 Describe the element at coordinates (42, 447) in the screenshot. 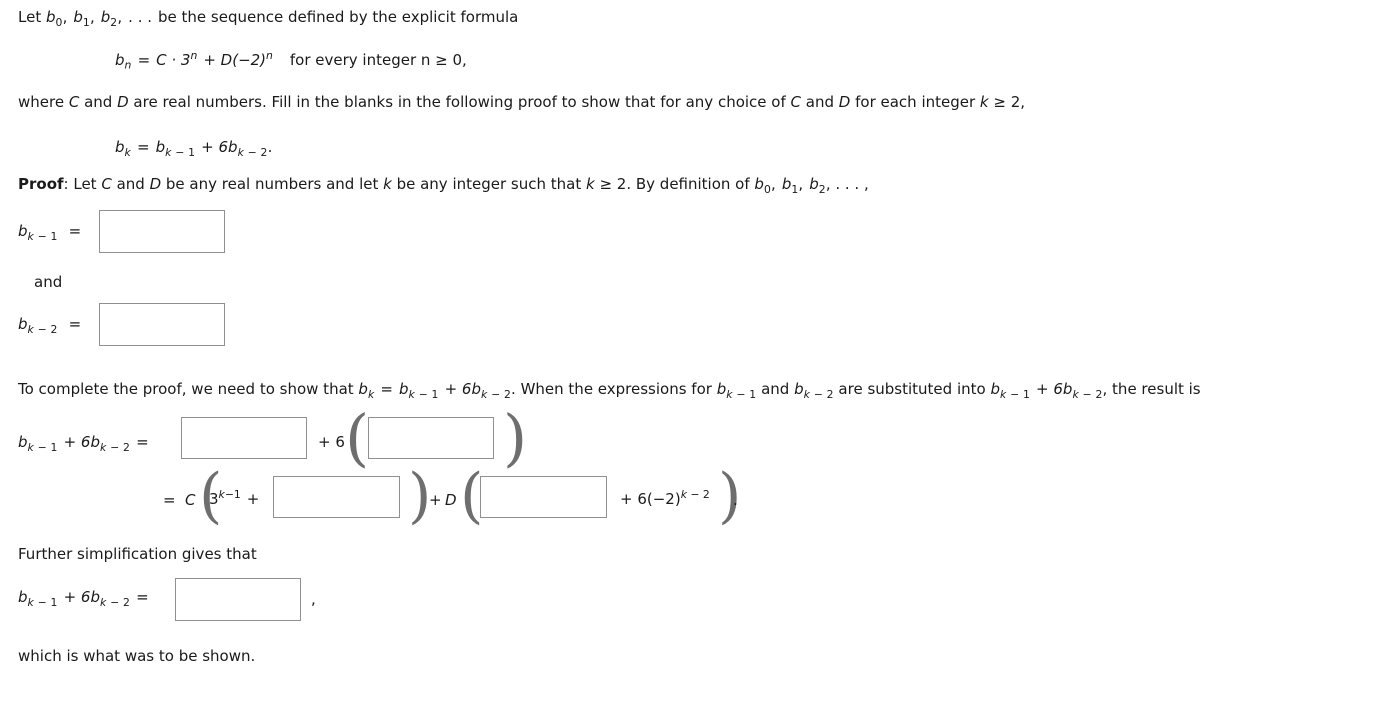

I see `eq1-bkm1-op: −` at that location.